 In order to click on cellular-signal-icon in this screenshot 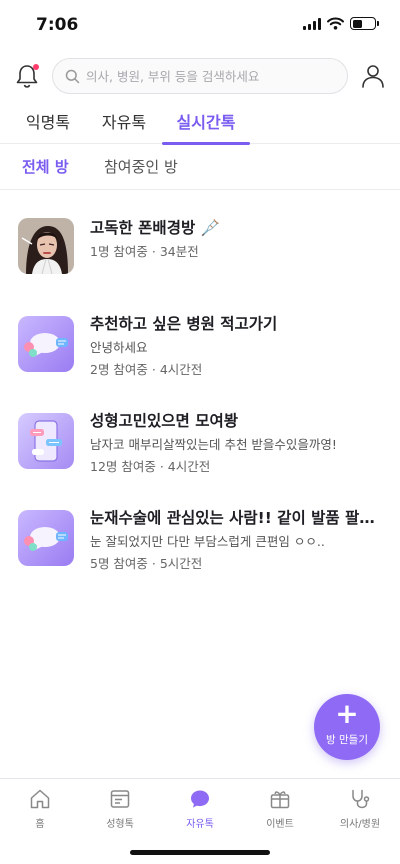, I will do `click(312, 23)`.